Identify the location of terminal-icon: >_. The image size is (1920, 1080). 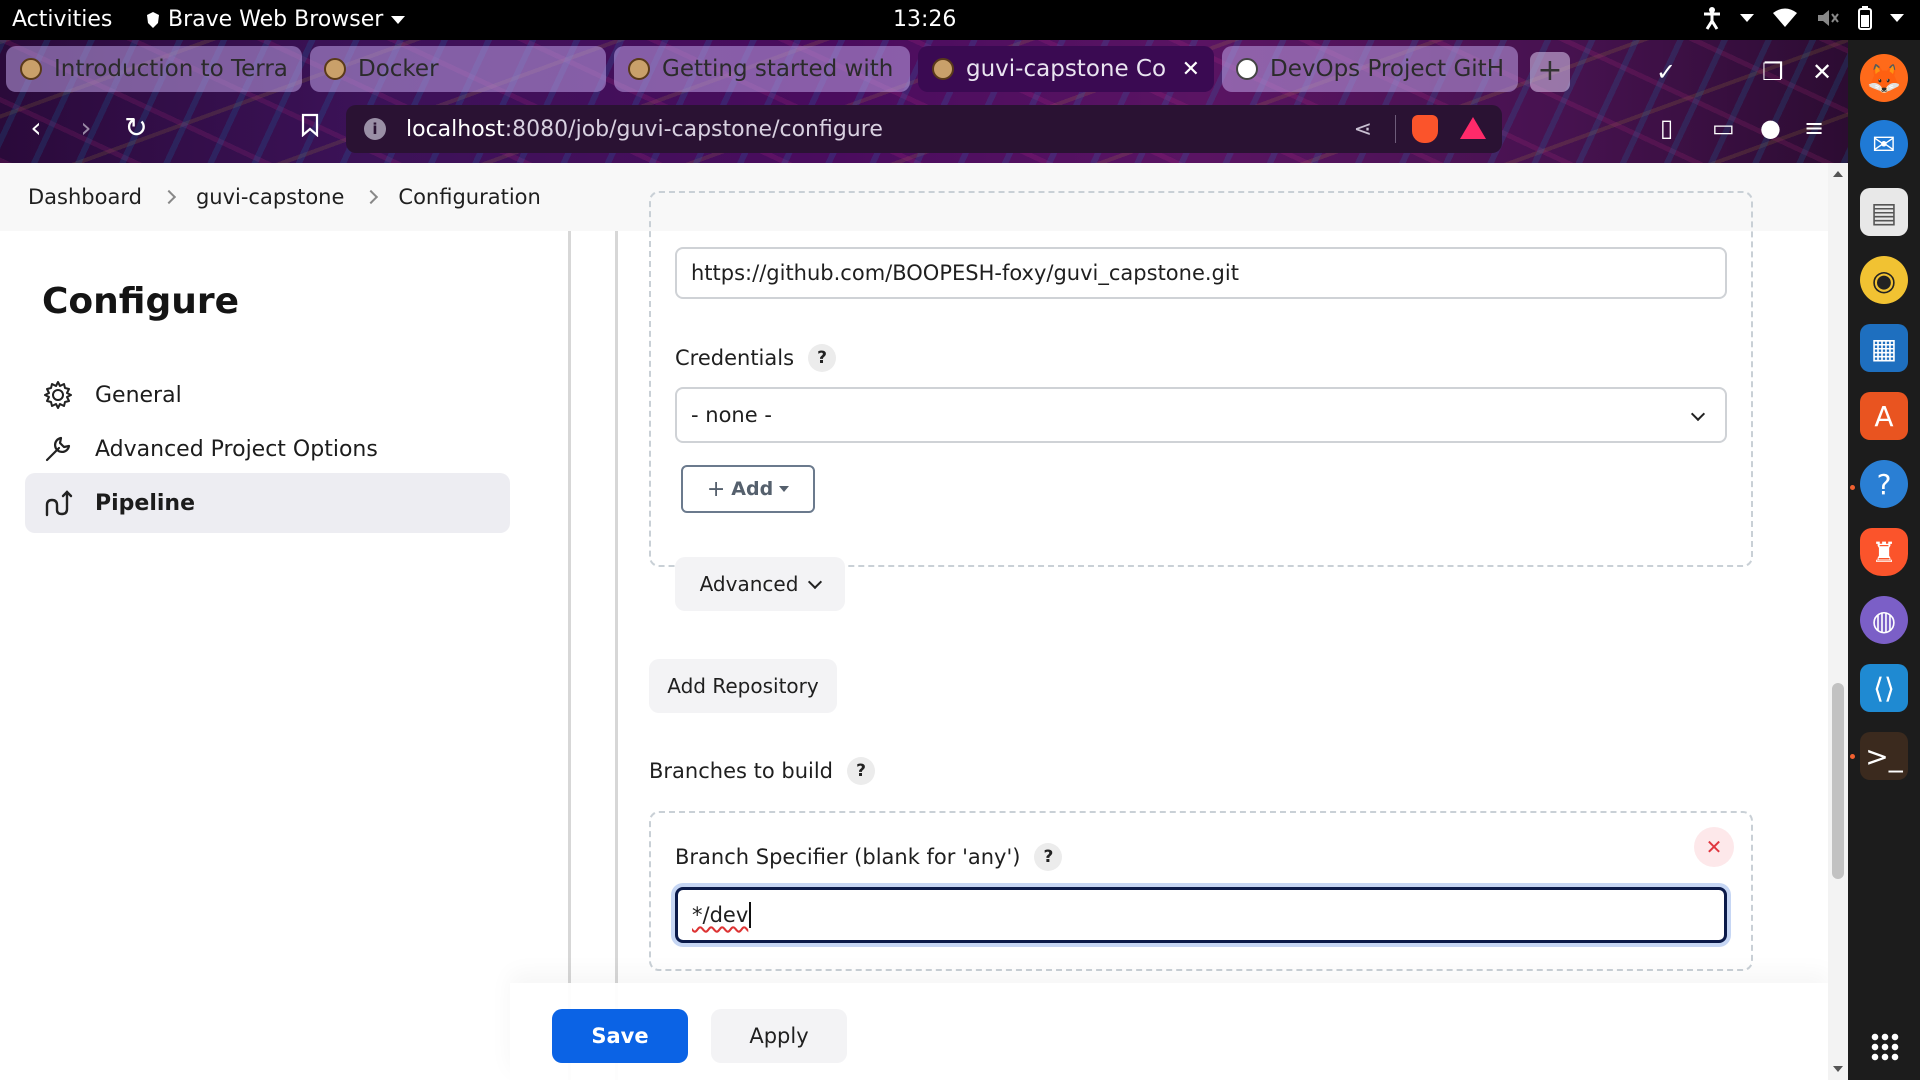
(1884, 756).